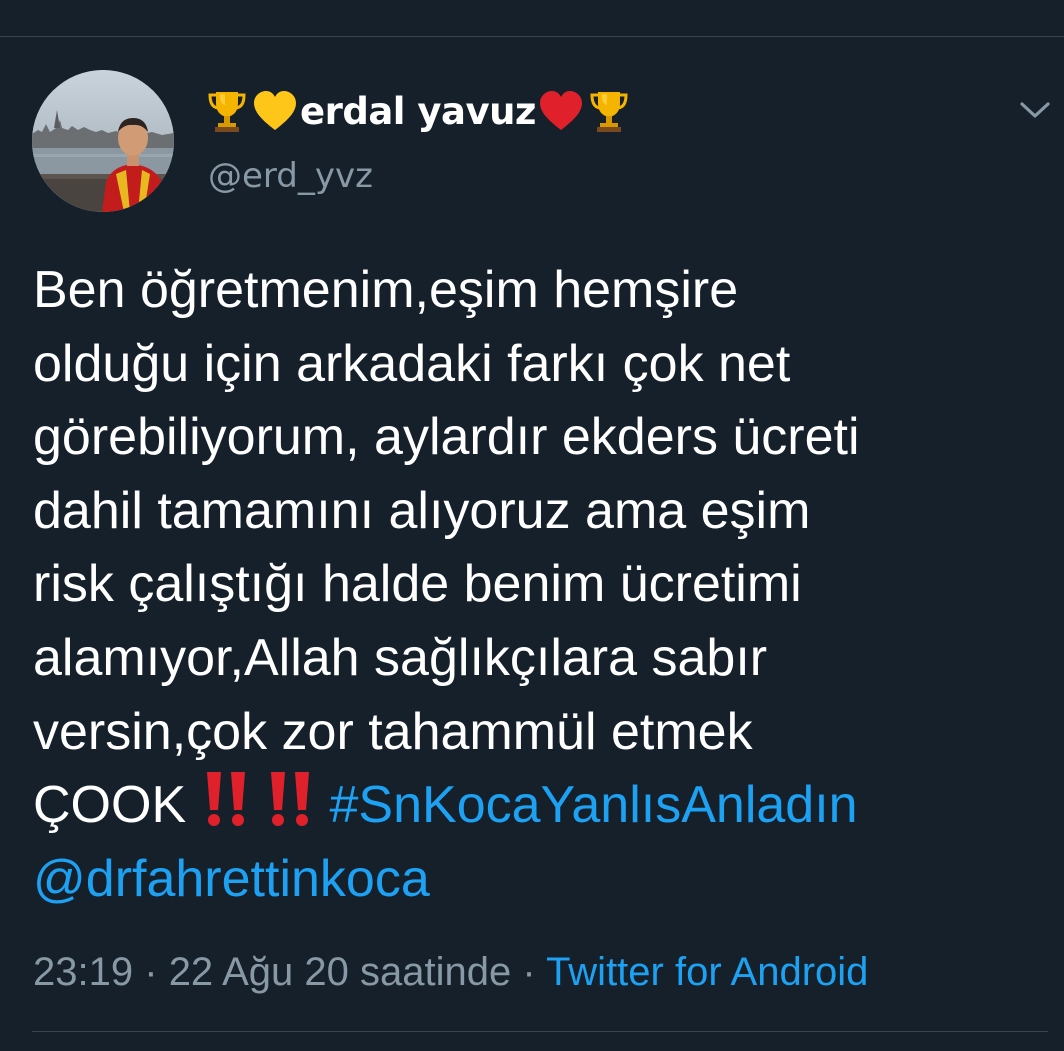 The height and width of the screenshot is (1051, 1064). Describe the element at coordinates (103, 141) in the screenshot. I see `avatar` at that location.